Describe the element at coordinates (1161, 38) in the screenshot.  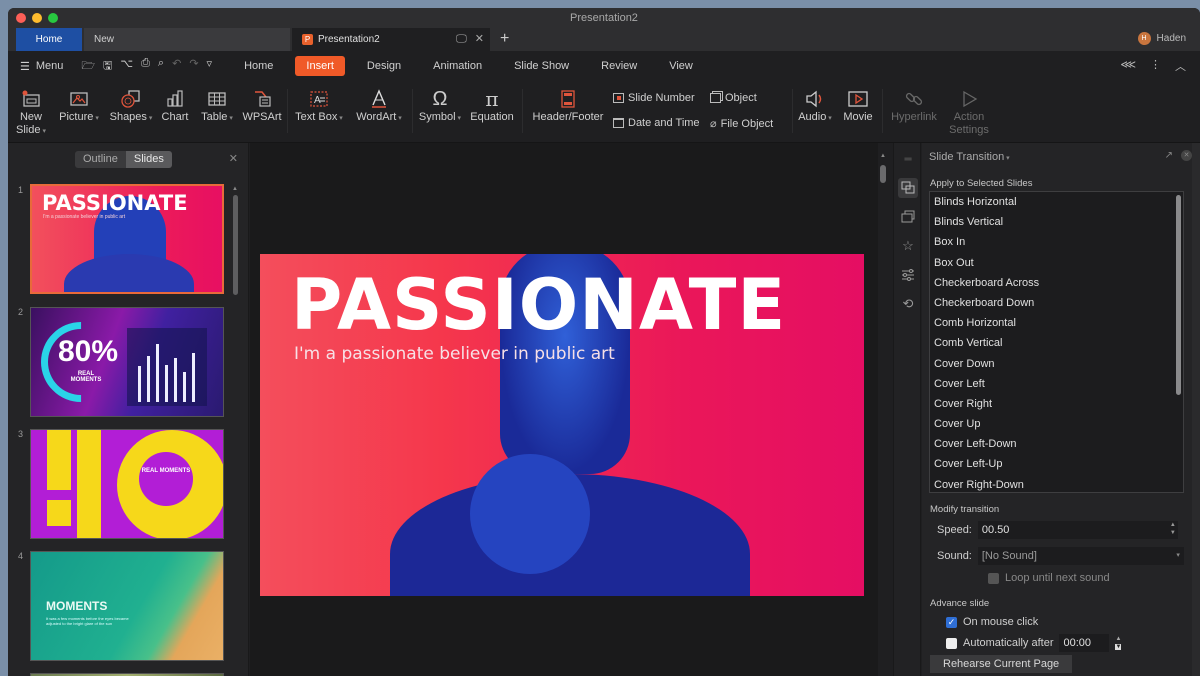
I see `user-account: H Haden` at that location.